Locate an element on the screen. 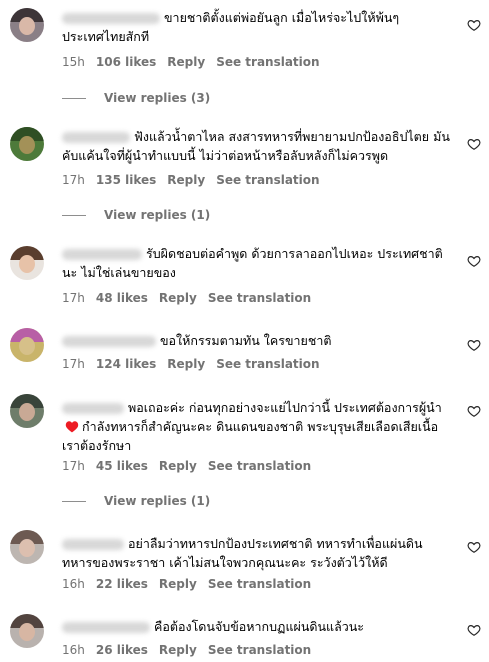 This screenshot has height=662, width=489. likes-count: 45 likes is located at coordinates (122, 466).